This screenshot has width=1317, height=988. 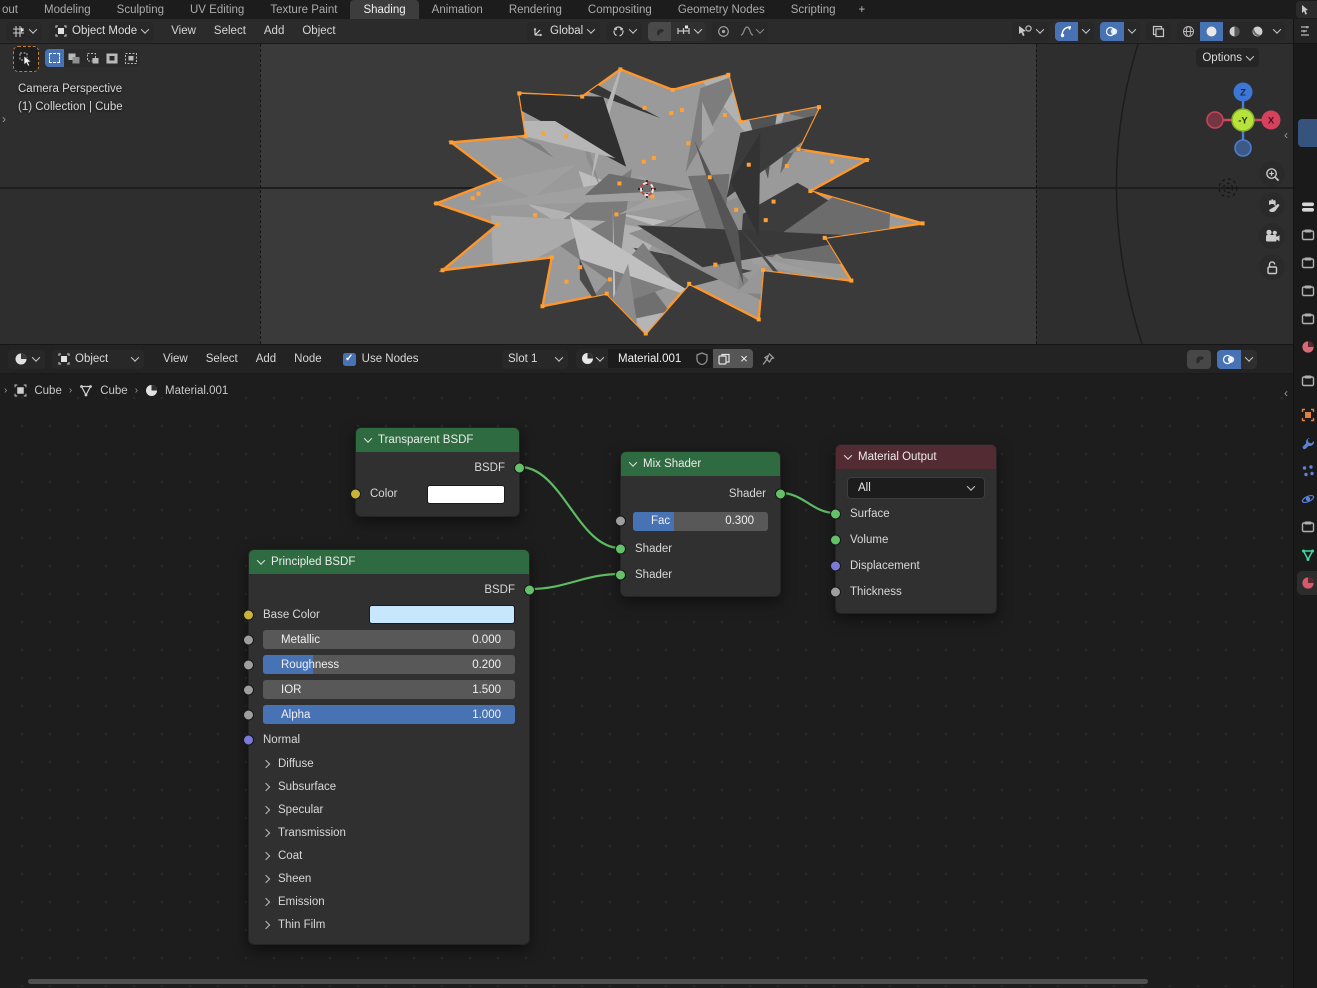 What do you see at coordinates (1307, 527) in the screenshot?
I see `props-tab-constraints` at bounding box center [1307, 527].